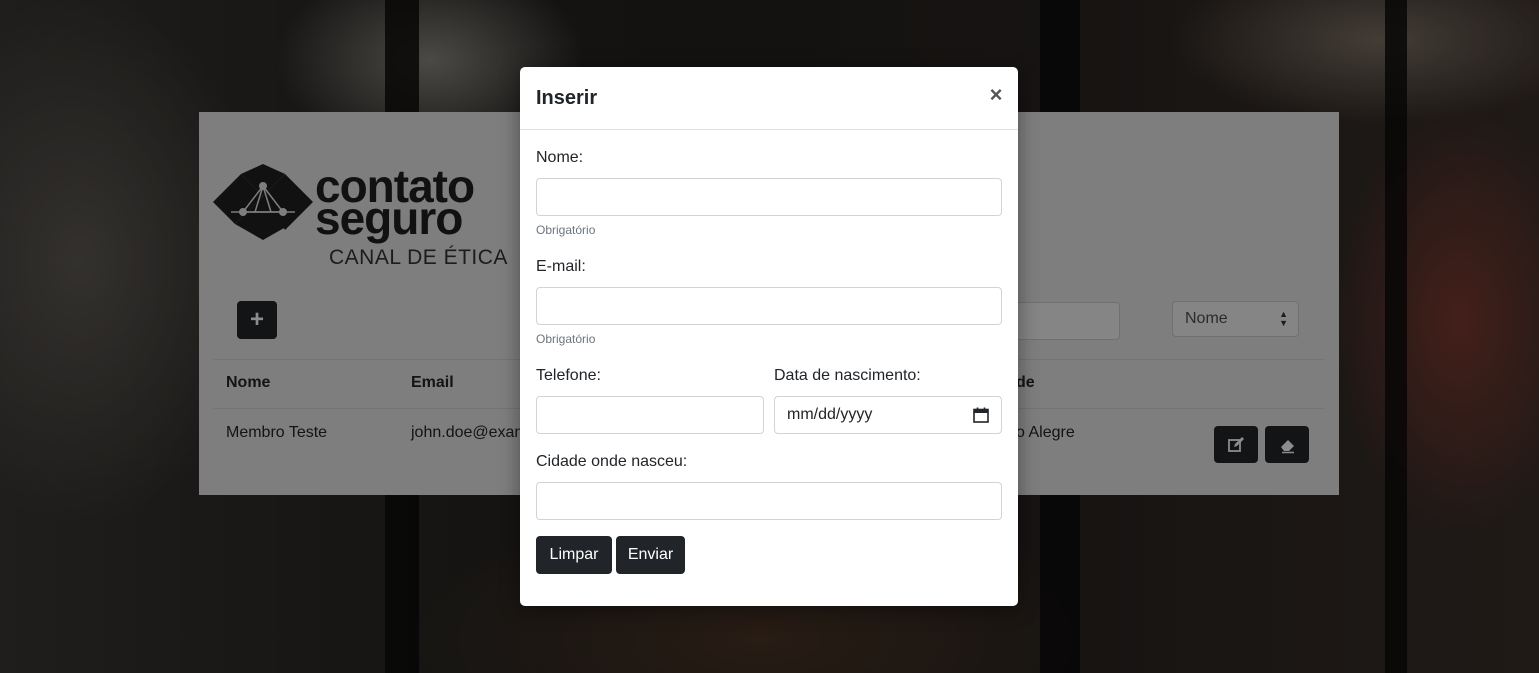 Image resolution: width=1539 pixels, height=673 pixels. Describe the element at coordinates (769, 98) in the screenshot. I see `modal-header: Inserir ×` at that location.